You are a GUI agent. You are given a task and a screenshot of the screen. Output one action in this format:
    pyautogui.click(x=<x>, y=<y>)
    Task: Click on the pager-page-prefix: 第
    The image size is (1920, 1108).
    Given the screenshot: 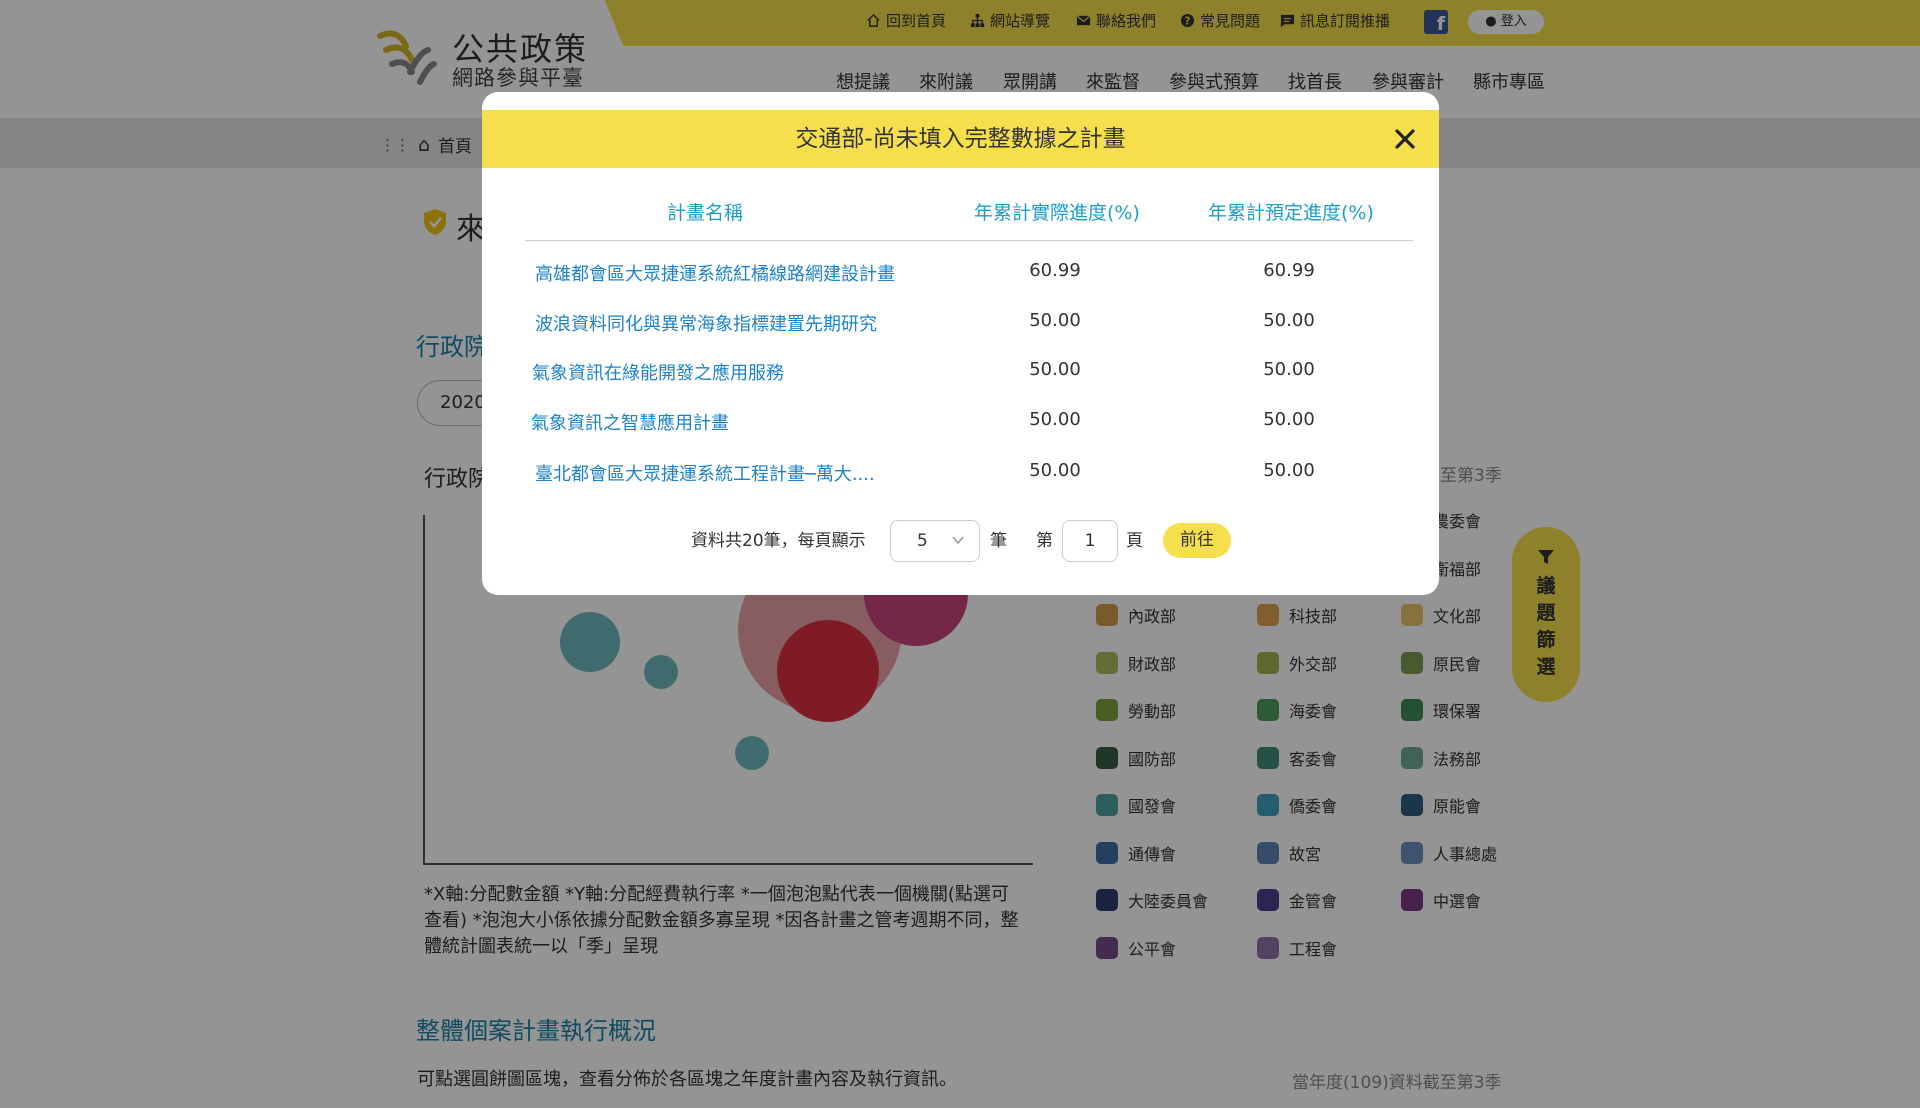 What is the action you would take?
    pyautogui.click(x=1044, y=541)
    